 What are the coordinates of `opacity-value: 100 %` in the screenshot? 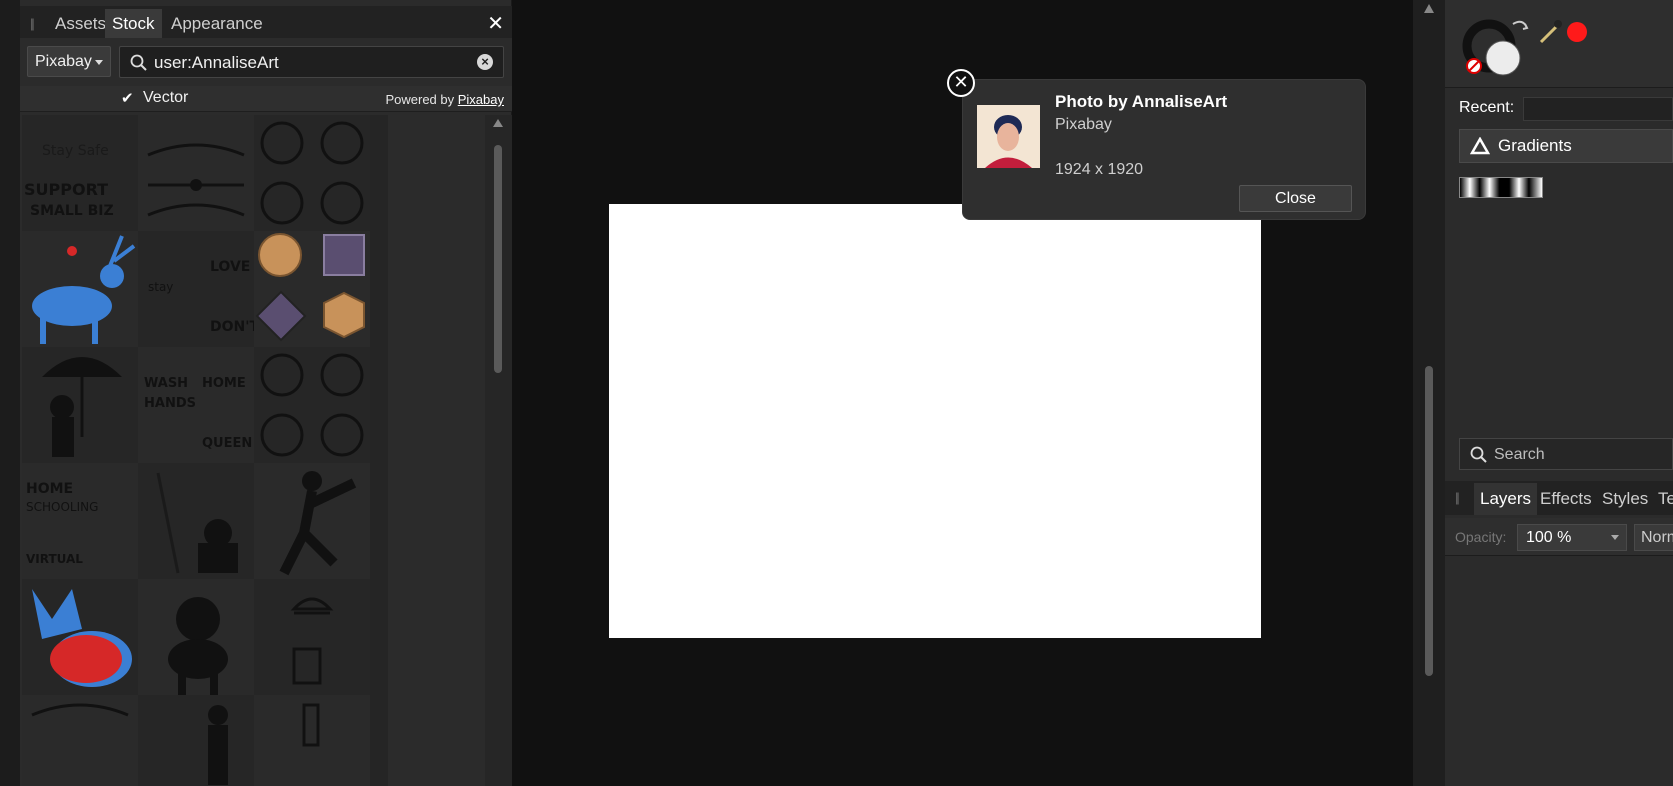 It's located at (1549, 537).